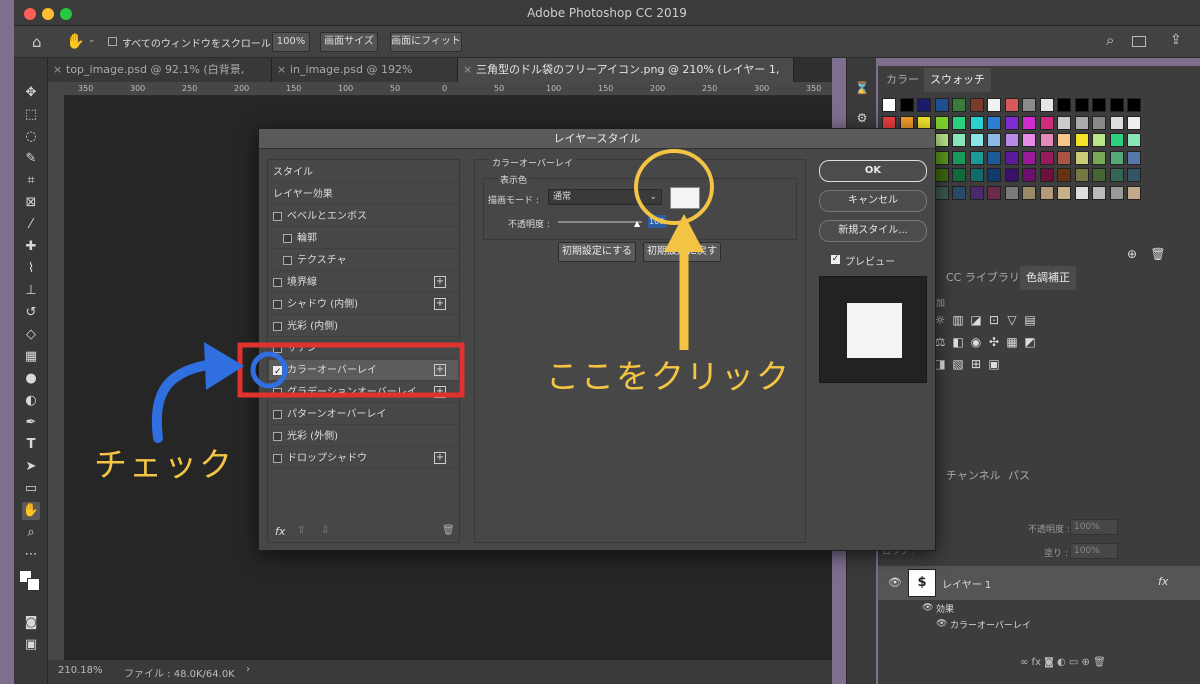 This screenshot has height=684, width=1200. Describe the element at coordinates (1158, 254) in the screenshot. I see `trash-icon: 🗑` at that location.